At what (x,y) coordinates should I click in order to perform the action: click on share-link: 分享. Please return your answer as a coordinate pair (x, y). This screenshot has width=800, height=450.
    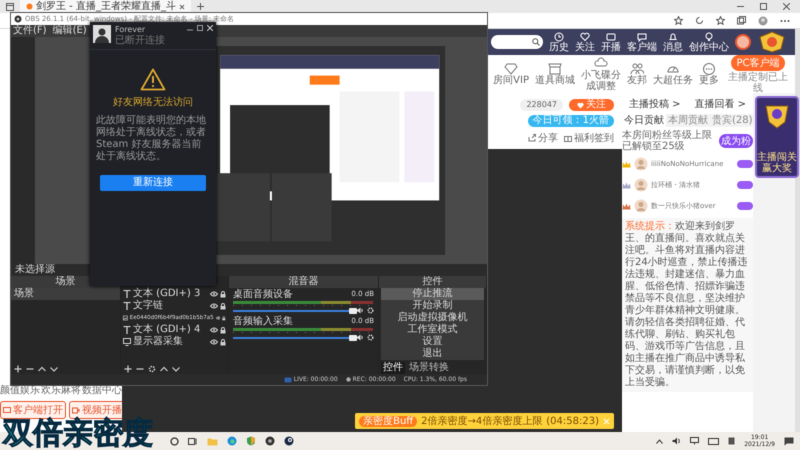
    Looking at the image, I should click on (543, 138).